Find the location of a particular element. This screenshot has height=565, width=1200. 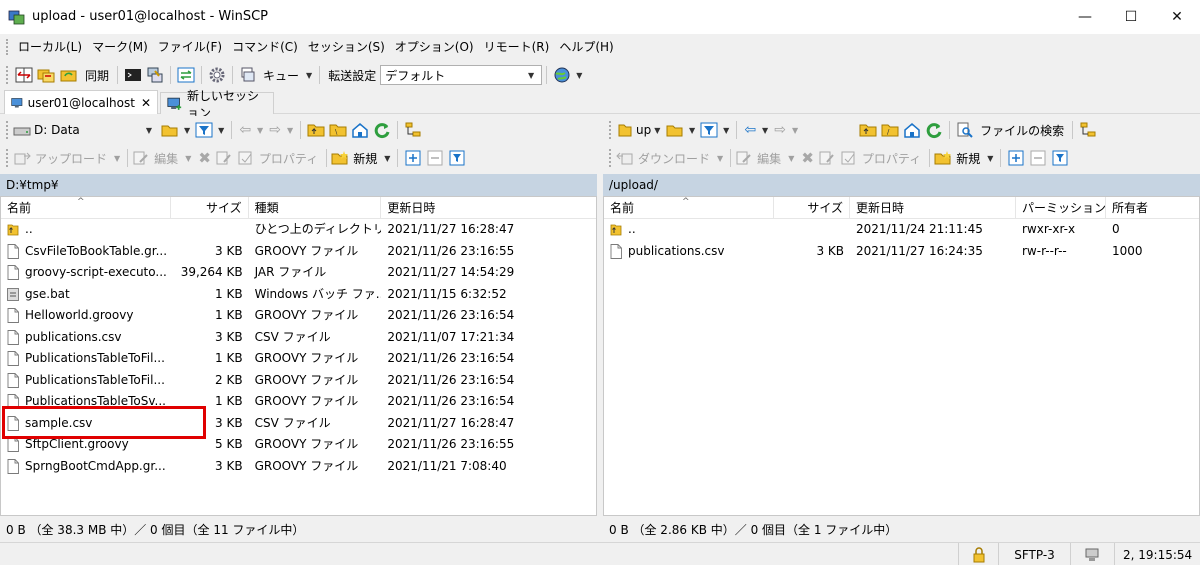

local-parent-dir-button is located at coordinates (316, 130).